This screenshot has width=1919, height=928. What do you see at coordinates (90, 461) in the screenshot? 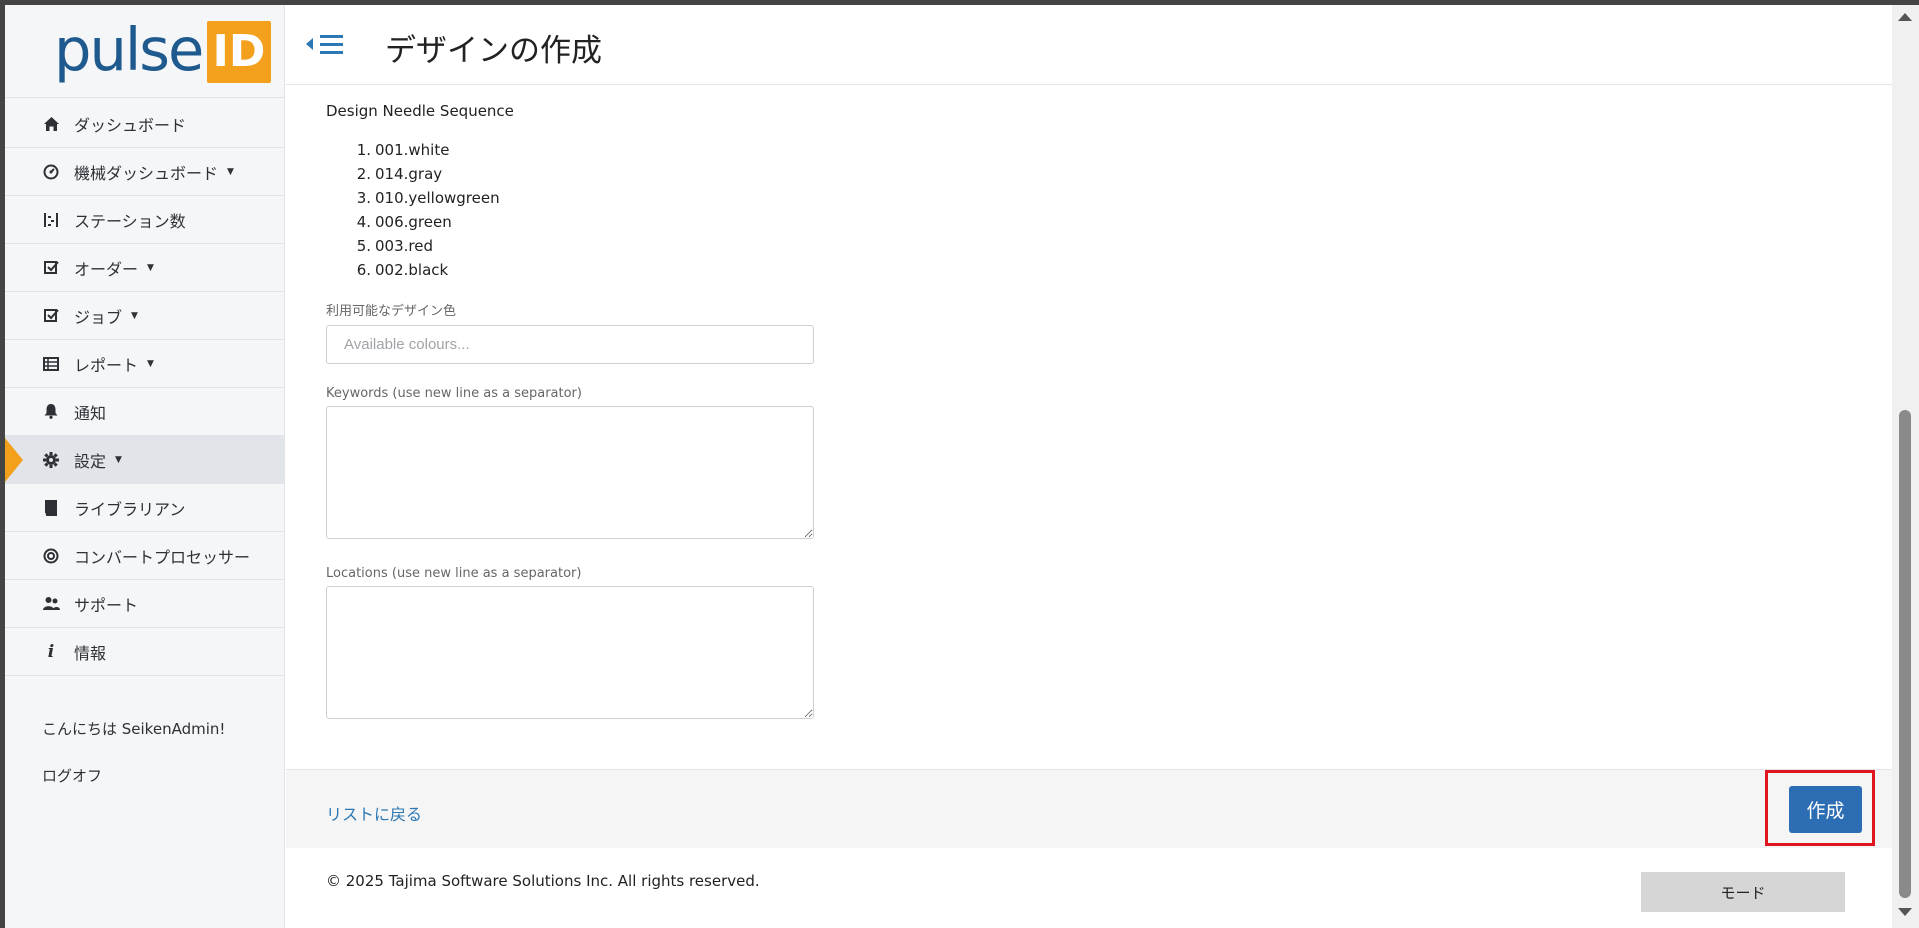
I see `sidebar-item-label: 設定` at bounding box center [90, 461].